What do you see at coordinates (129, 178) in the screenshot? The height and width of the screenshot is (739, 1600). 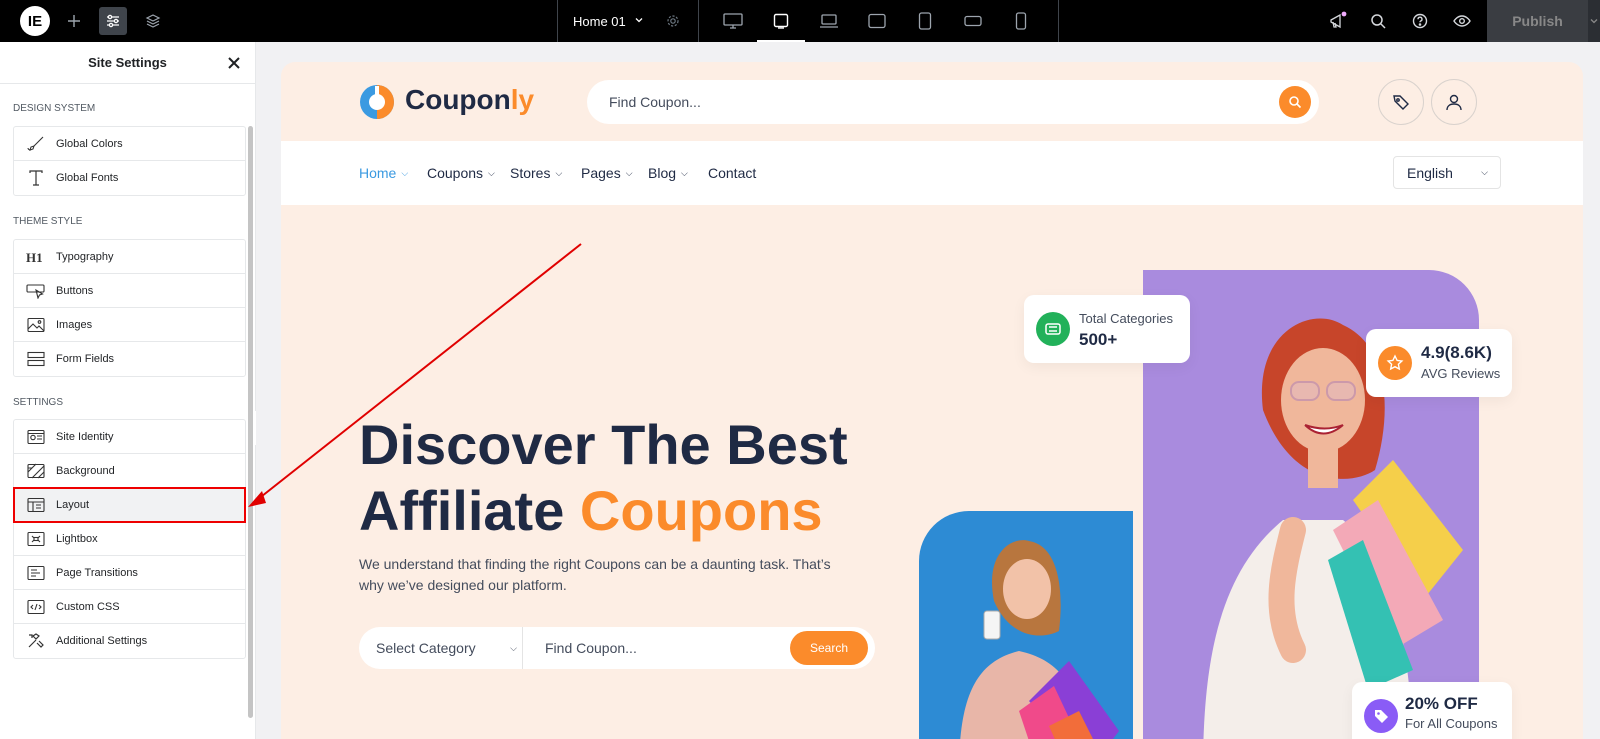 I see `menu-item-global-fonts: Global Fonts` at bounding box center [129, 178].